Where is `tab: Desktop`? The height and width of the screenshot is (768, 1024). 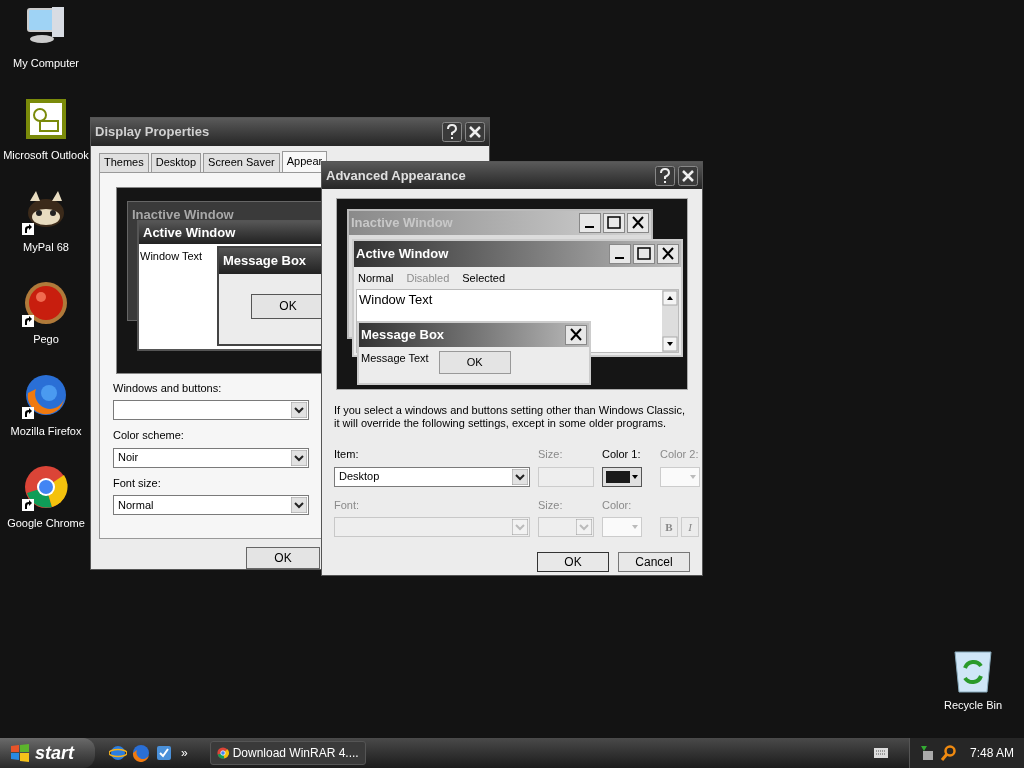
tab: Desktop is located at coordinates (176, 162).